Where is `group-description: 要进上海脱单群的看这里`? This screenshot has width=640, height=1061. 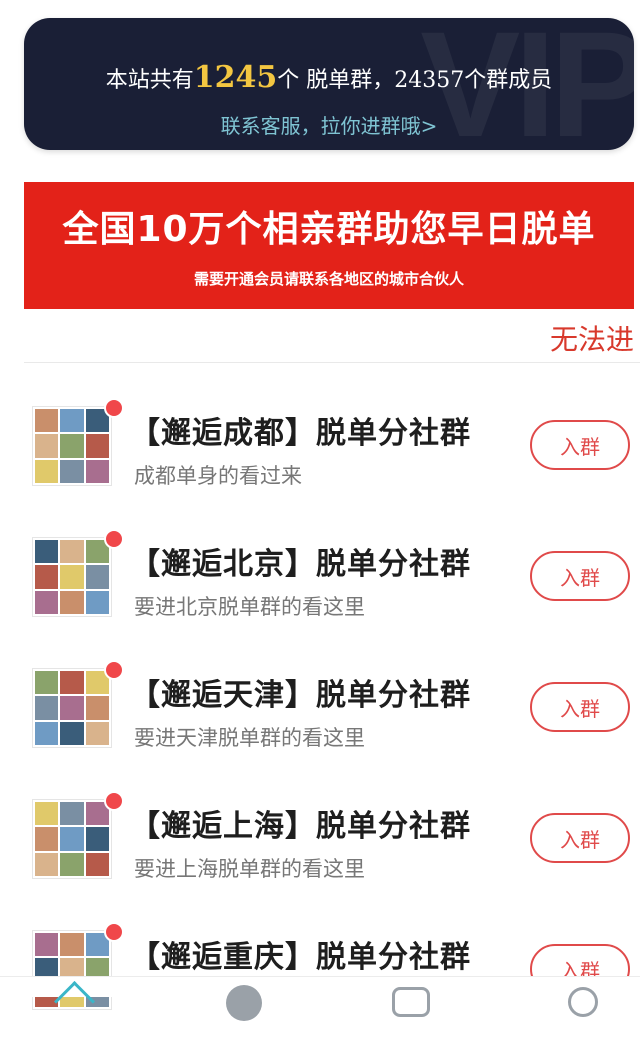 group-description: 要进上海脱单群的看这里 is located at coordinates (249, 869).